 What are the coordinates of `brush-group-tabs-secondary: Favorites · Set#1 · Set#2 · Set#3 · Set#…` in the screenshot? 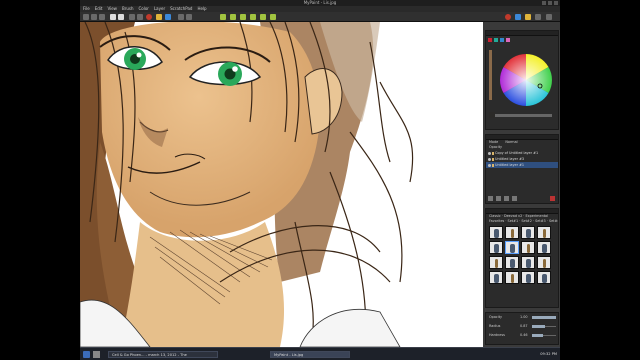 It's located at (522, 221).